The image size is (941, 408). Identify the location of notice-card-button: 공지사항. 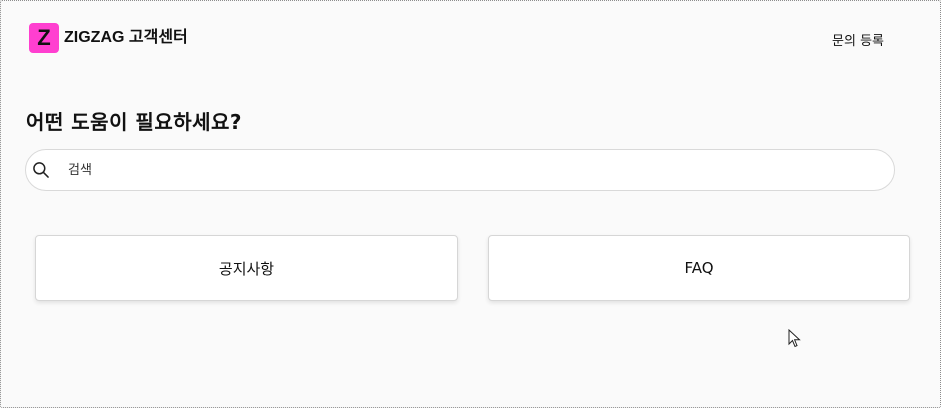
(246, 268).